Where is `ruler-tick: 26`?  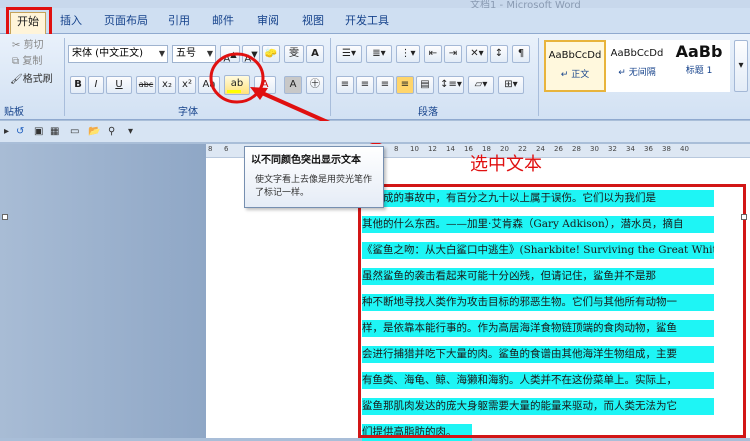 ruler-tick: 26 is located at coordinates (558, 149).